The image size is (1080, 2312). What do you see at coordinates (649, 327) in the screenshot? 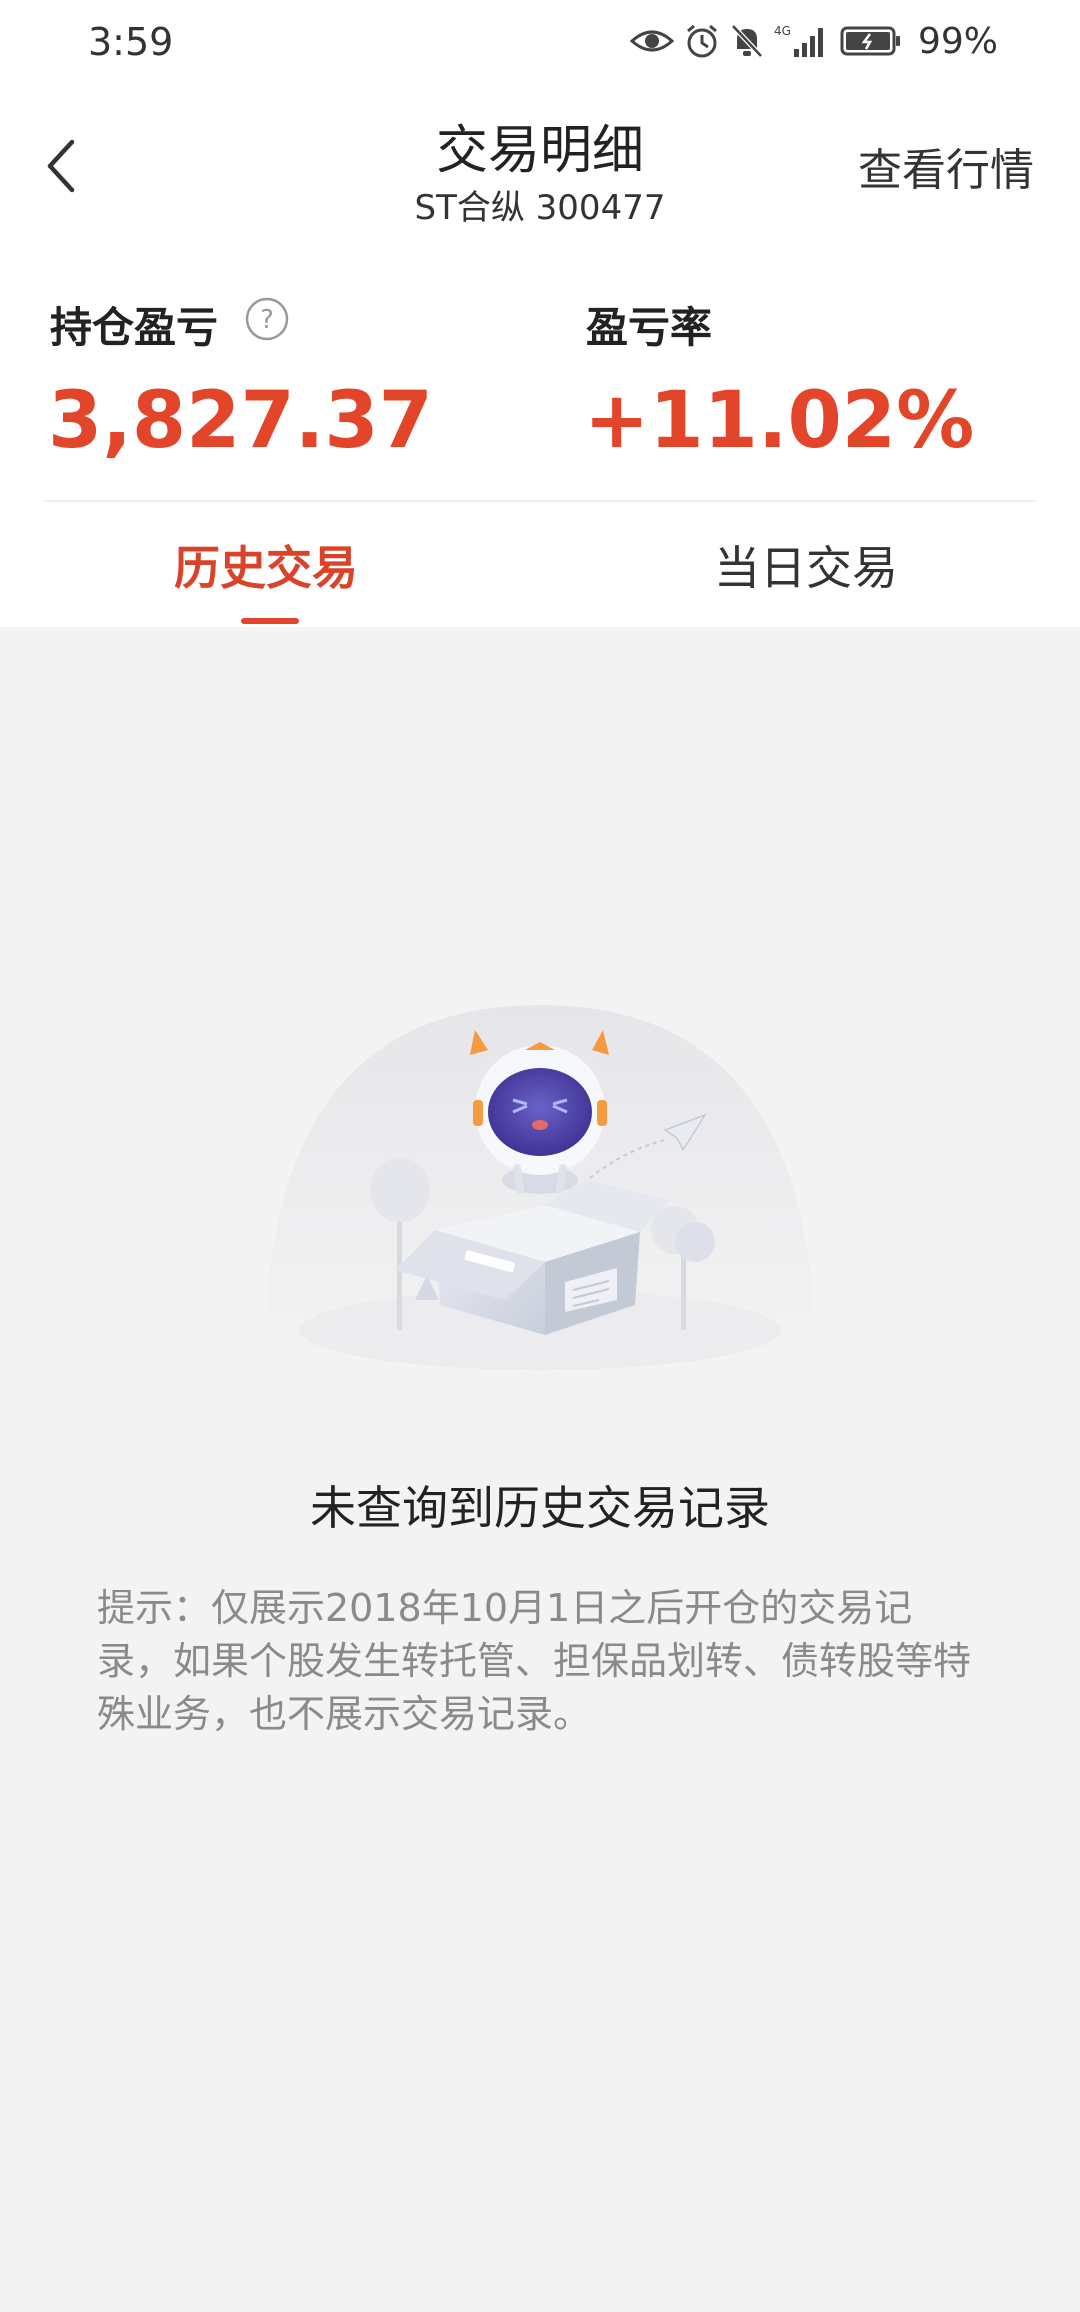
I see `pnl-rate-label: 盈亏率` at bounding box center [649, 327].